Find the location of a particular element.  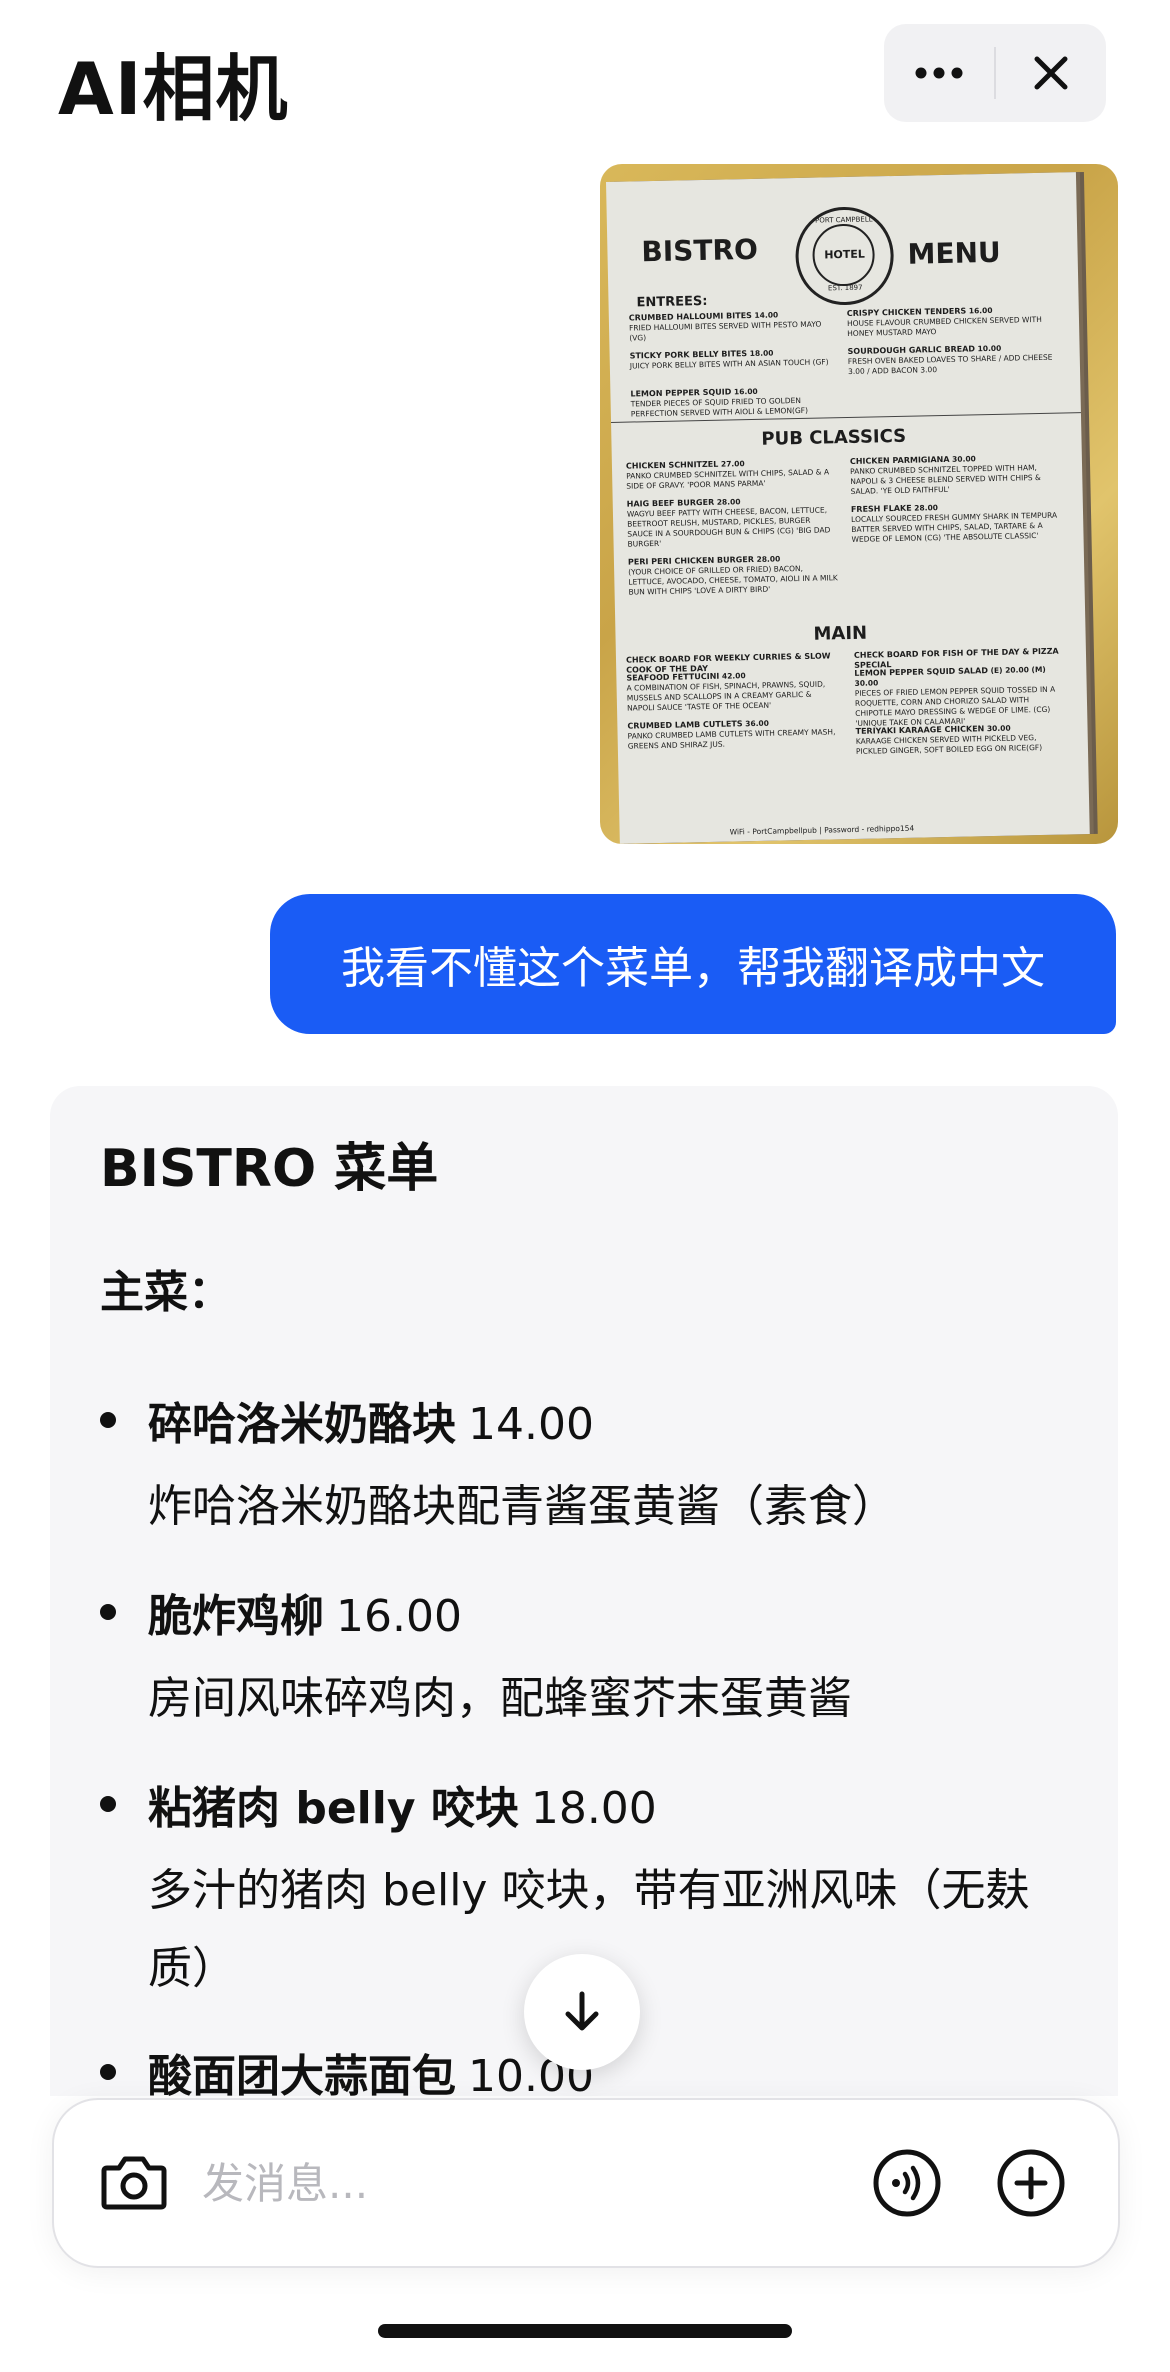

reply-section-heading: 主菜： is located at coordinates (166, 1292).